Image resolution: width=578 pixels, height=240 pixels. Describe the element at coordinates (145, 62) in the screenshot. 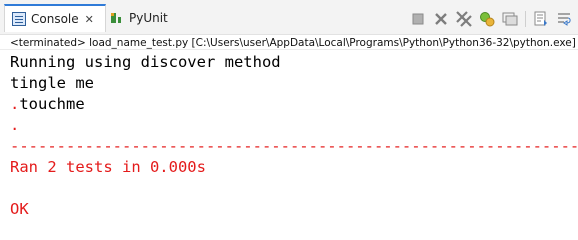

I see `console-line: Running using discover method` at that location.